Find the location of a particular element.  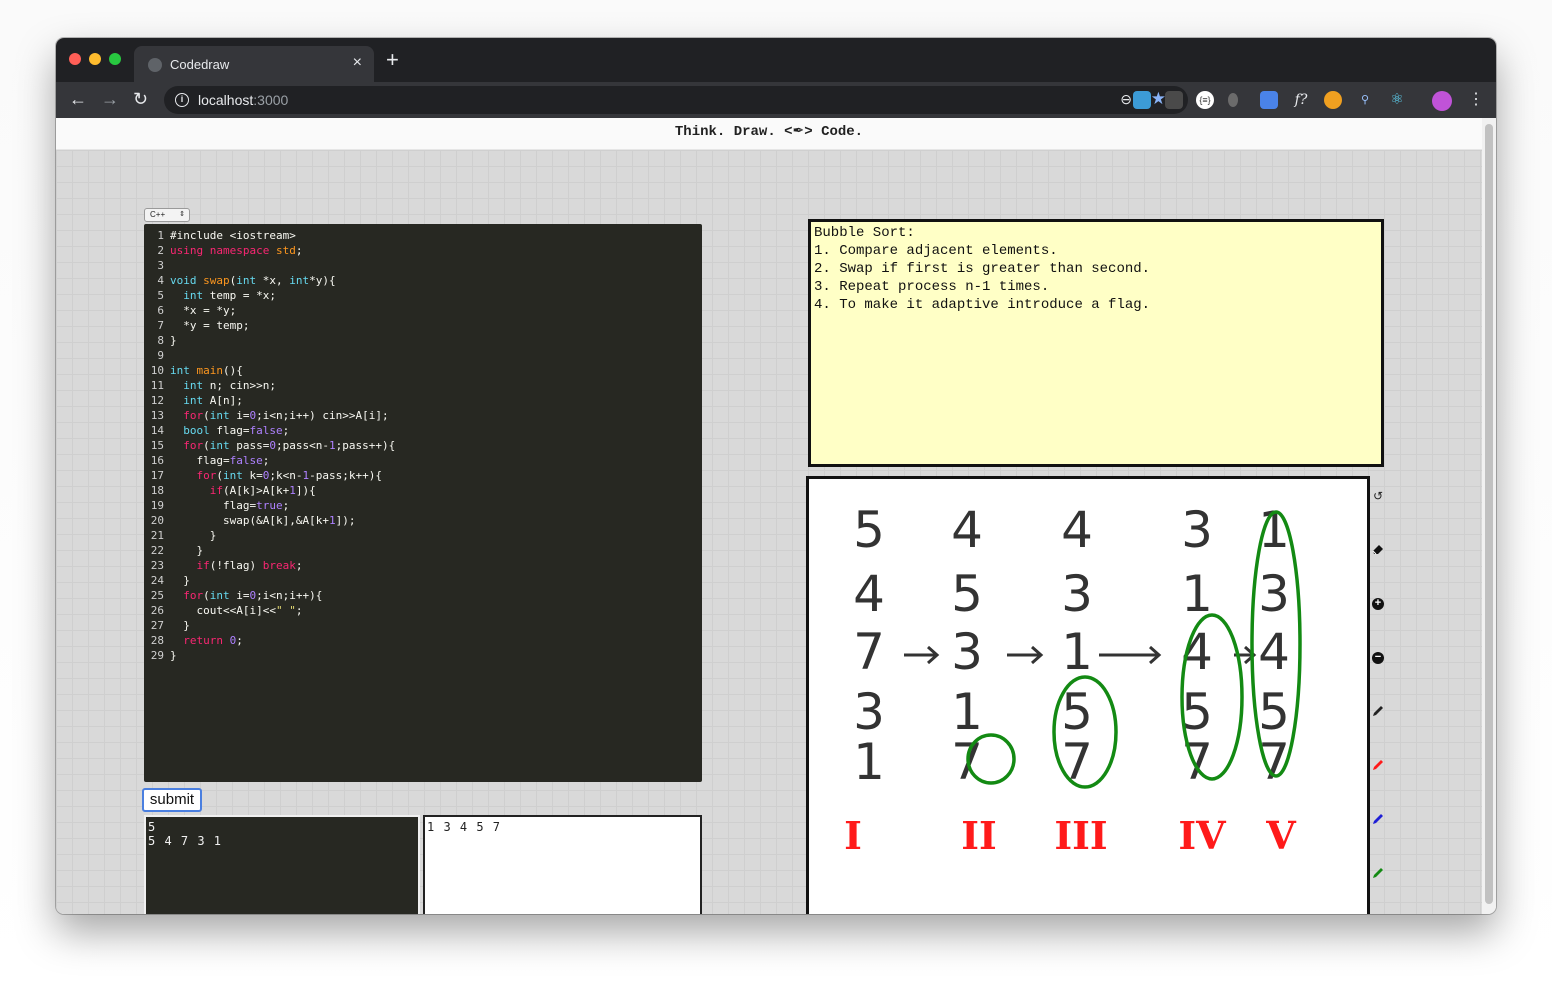

pass-label: V is located at coordinates (1281, 835).